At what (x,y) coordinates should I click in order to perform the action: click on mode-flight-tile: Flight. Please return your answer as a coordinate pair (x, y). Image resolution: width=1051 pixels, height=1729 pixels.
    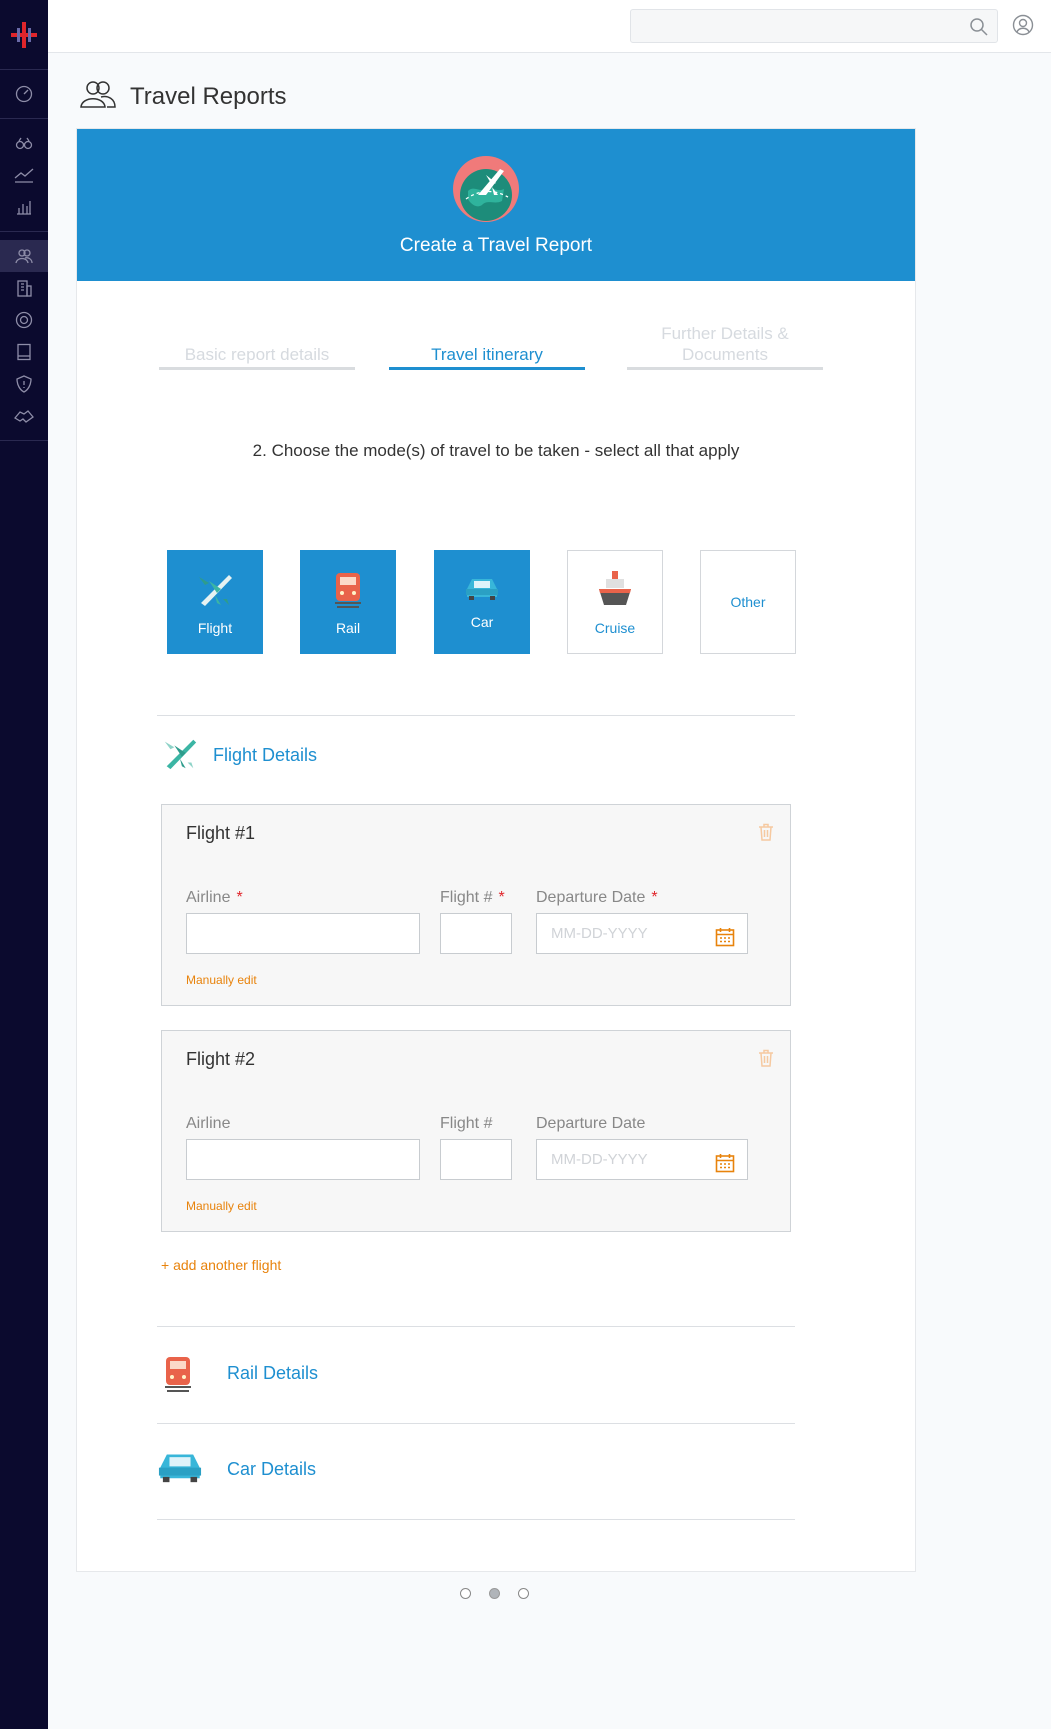
    Looking at the image, I should click on (215, 602).